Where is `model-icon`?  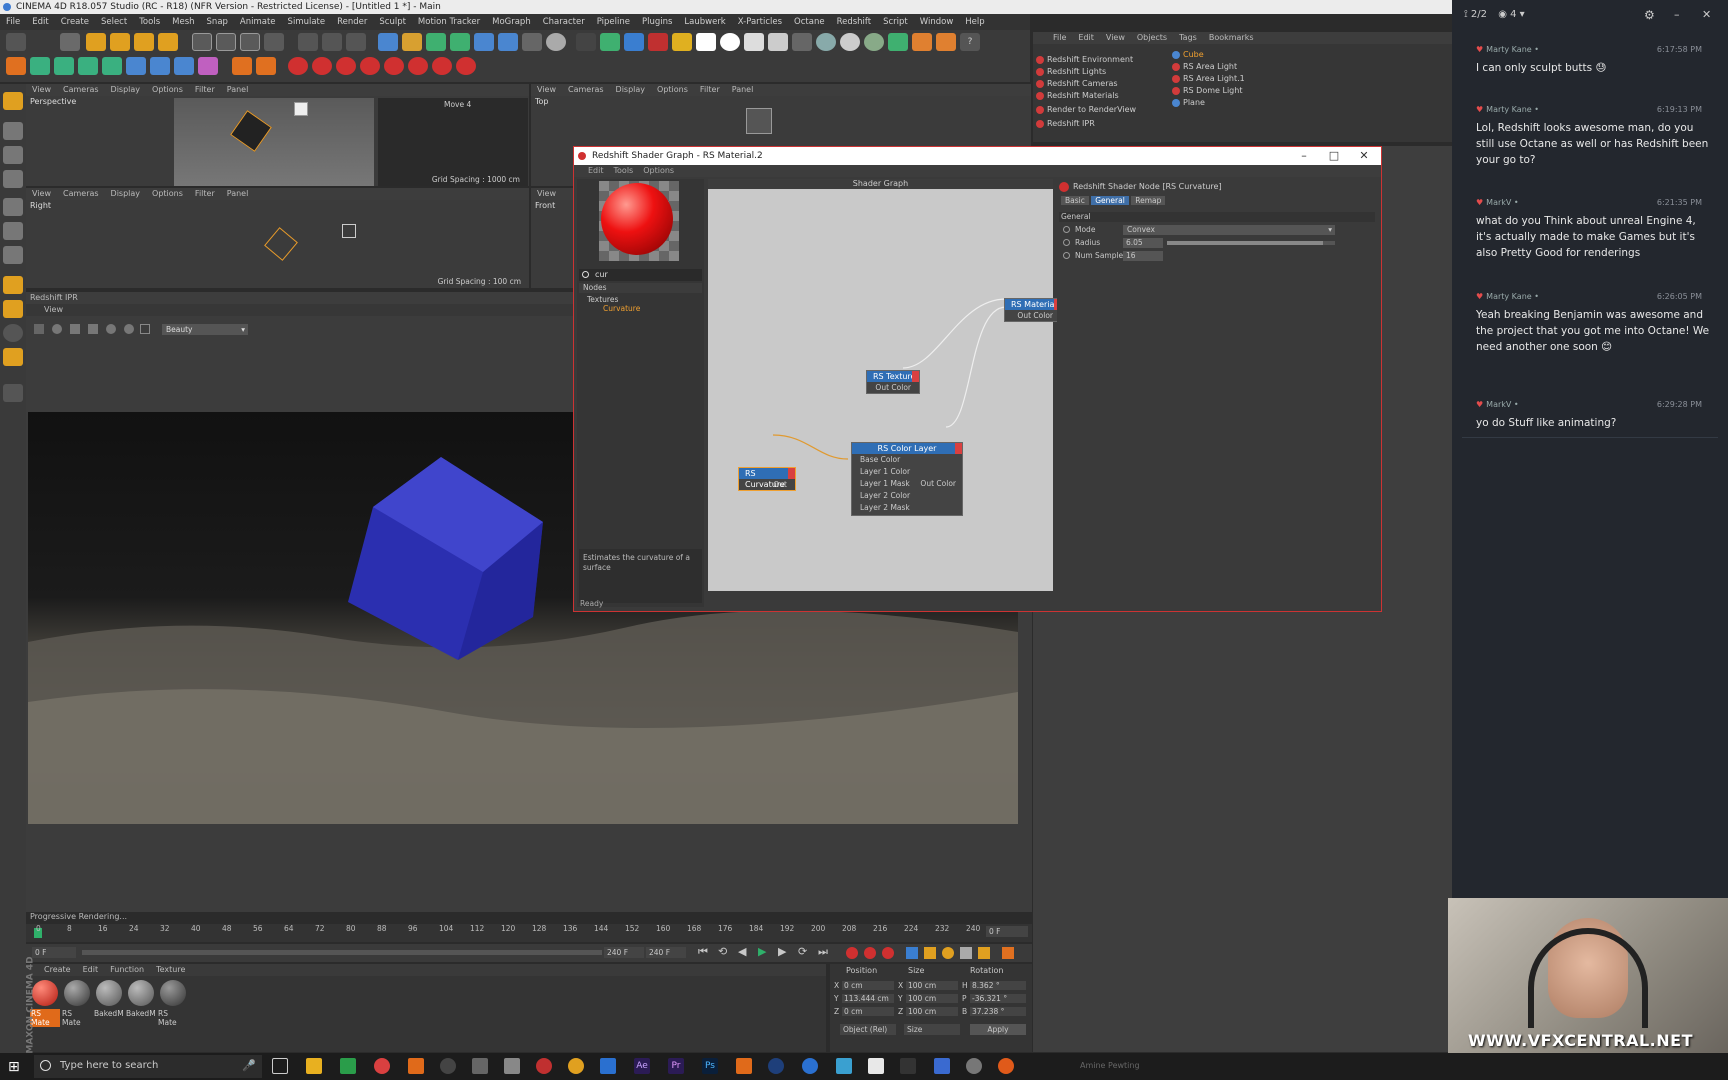 model-icon is located at coordinates (13, 131).